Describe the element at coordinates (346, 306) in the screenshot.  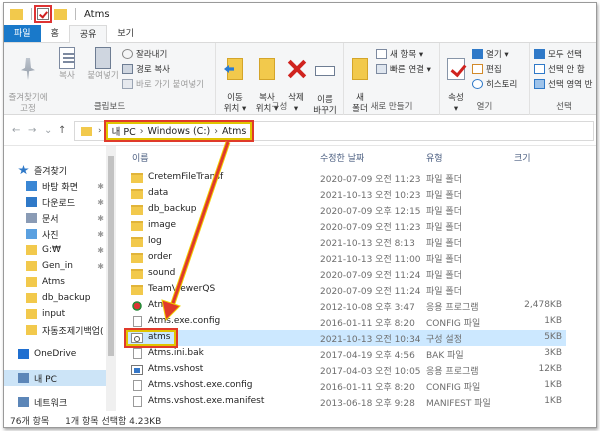
I see `file-row: Atms 2012-10-08 오후 3:47 응용 프로그램 2,478KB` at that location.